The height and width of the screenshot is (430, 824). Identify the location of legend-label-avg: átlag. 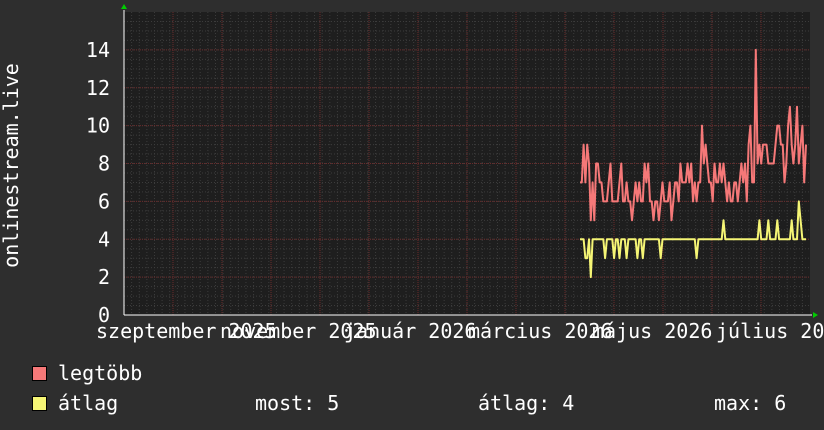
(88, 403).